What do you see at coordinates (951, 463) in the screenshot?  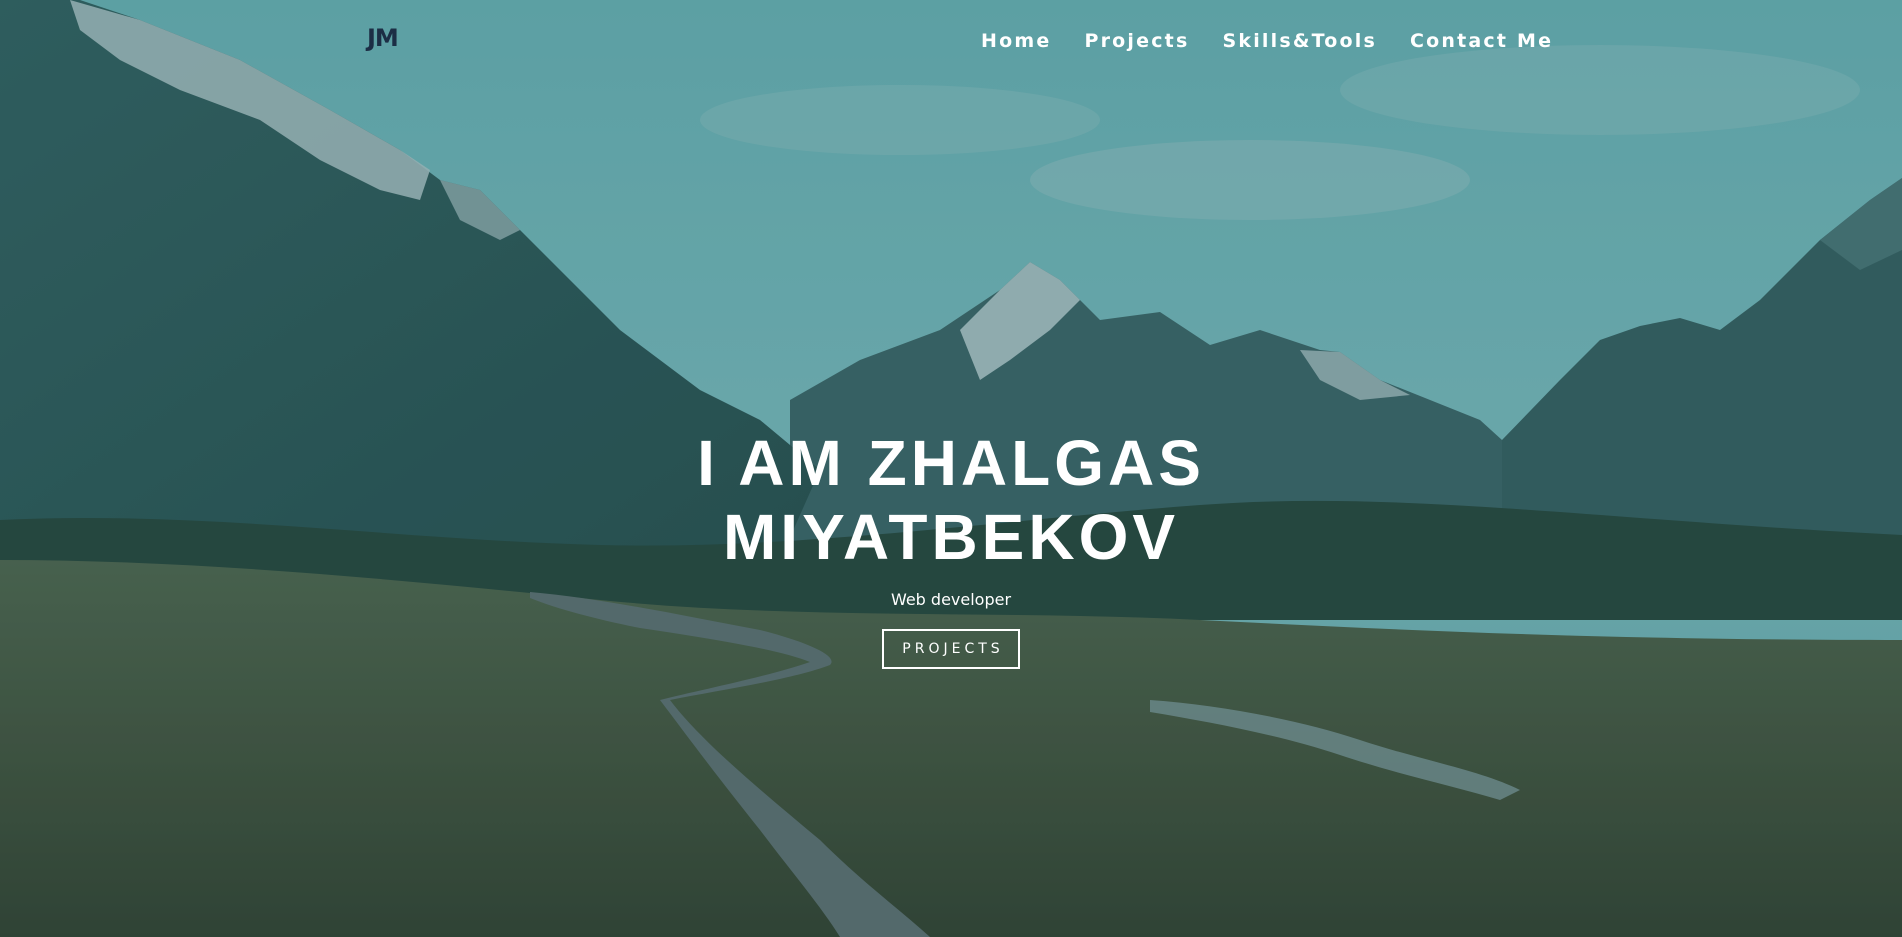 I see `hero-title-line1: I AM ZHALGAS` at bounding box center [951, 463].